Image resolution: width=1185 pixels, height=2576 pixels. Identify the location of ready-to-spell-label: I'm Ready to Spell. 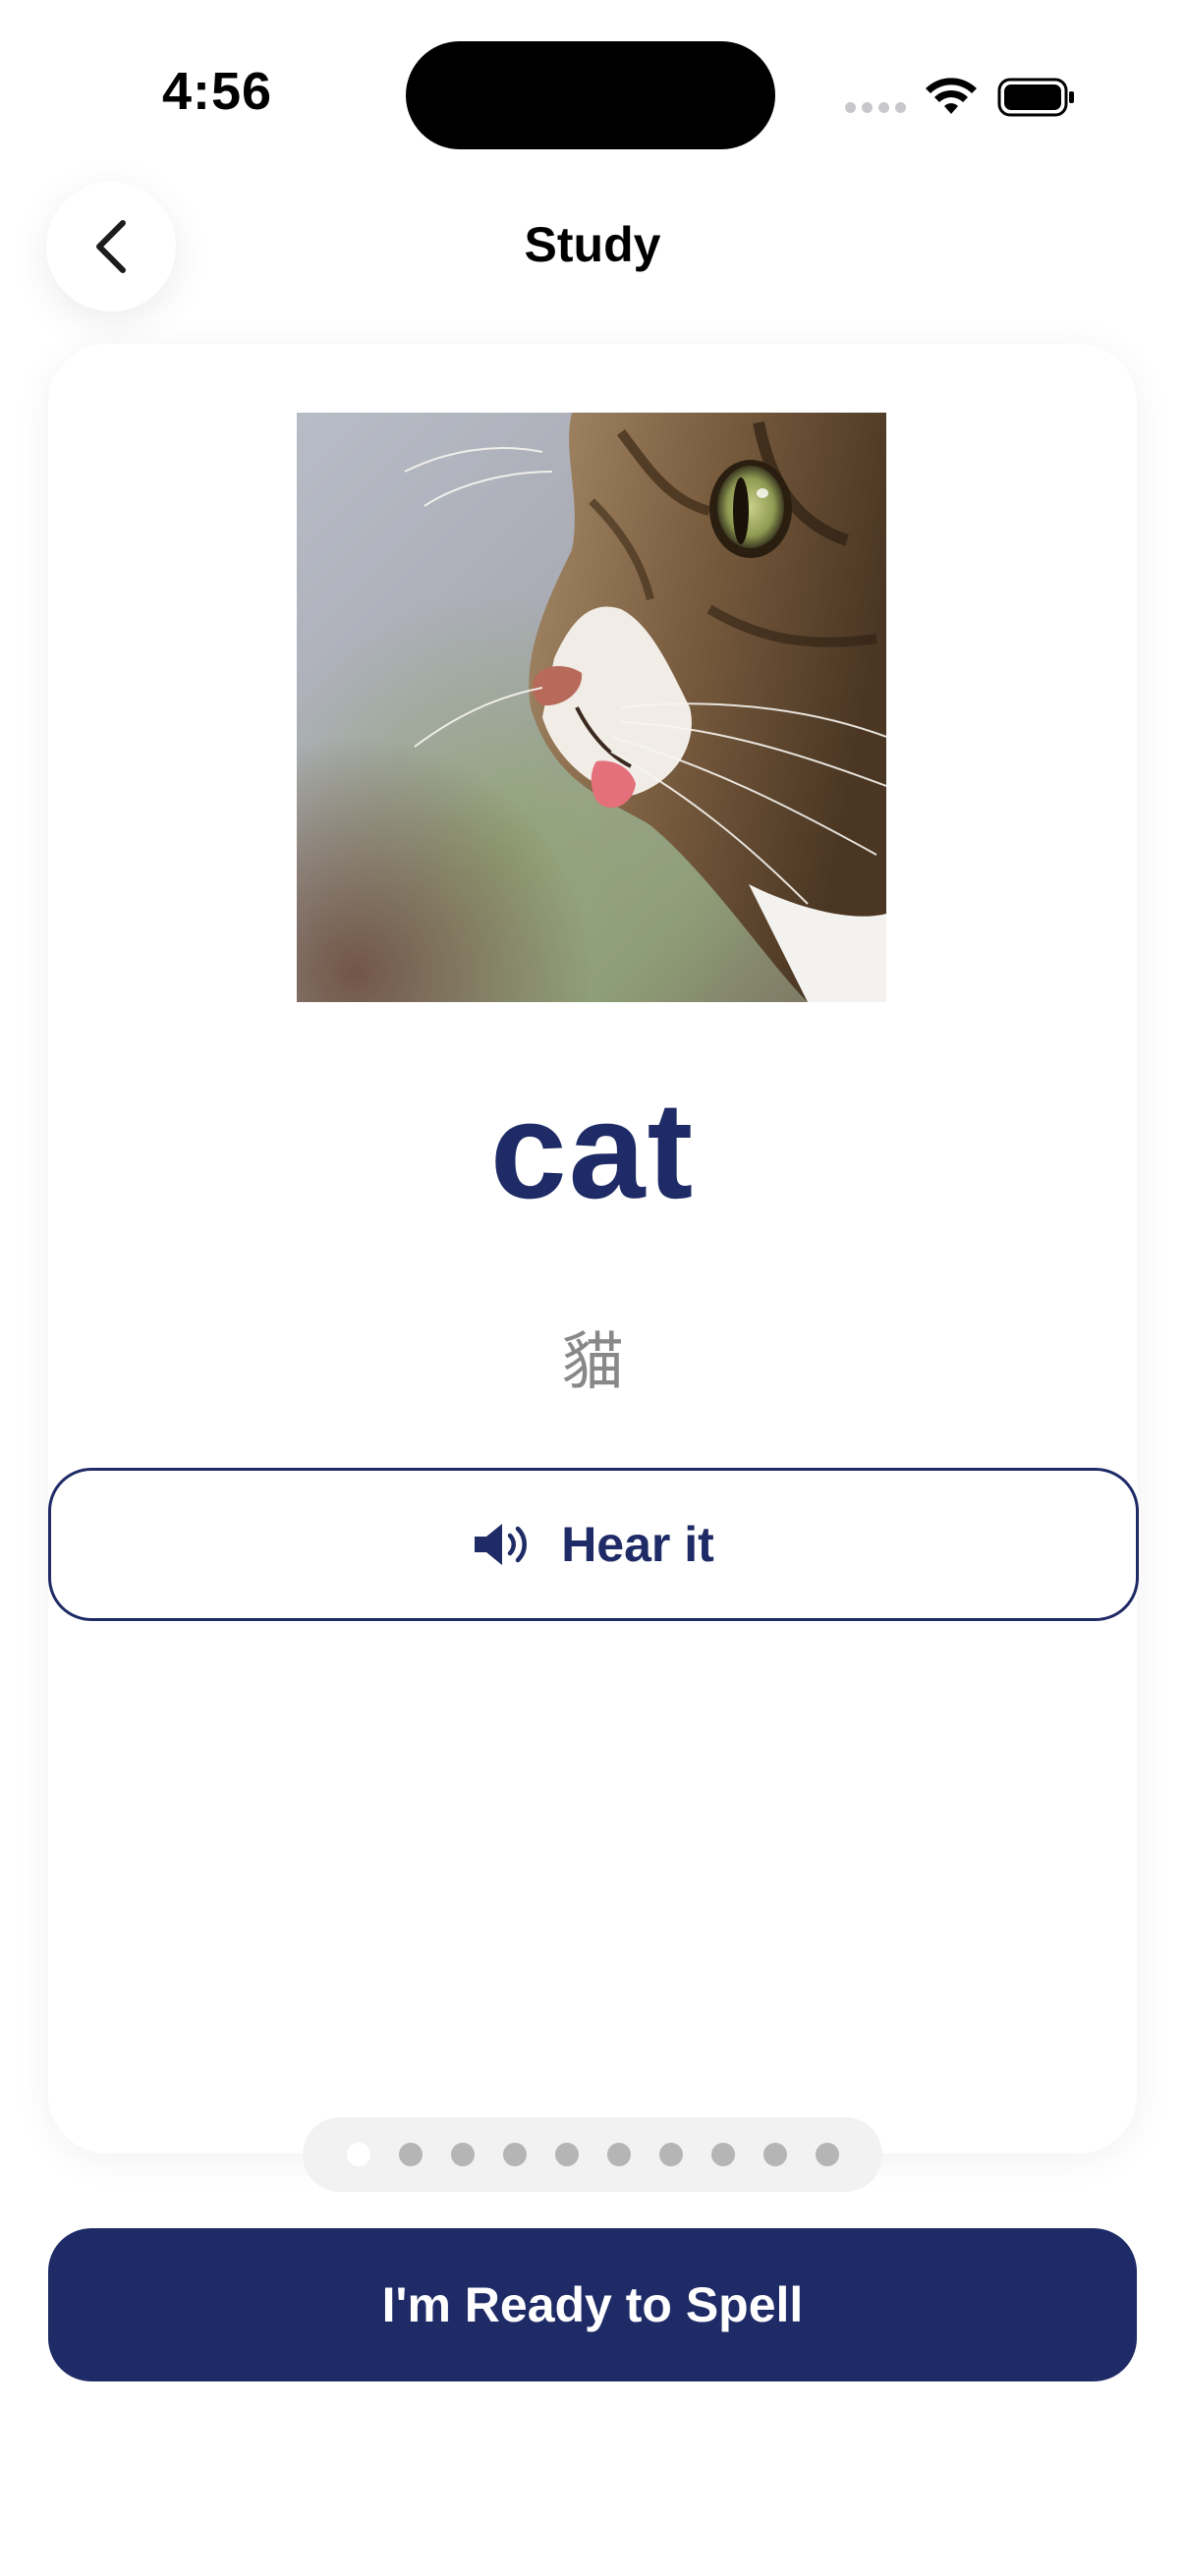
(592, 2304).